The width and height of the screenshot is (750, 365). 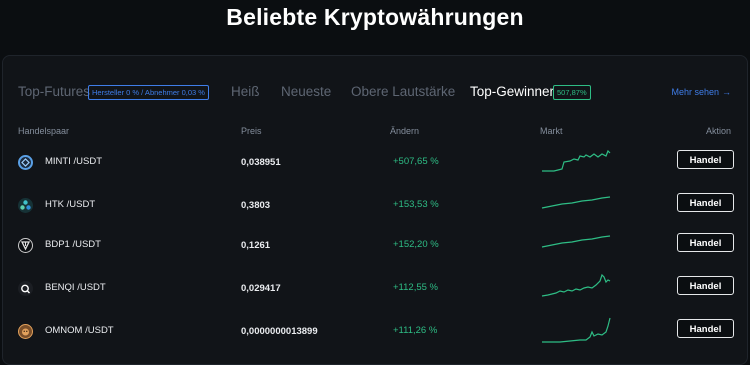 What do you see at coordinates (376, 162) in the screenshot?
I see `table-row: MINTI /USDT 0,038951 +507,65 % Handel` at bounding box center [376, 162].